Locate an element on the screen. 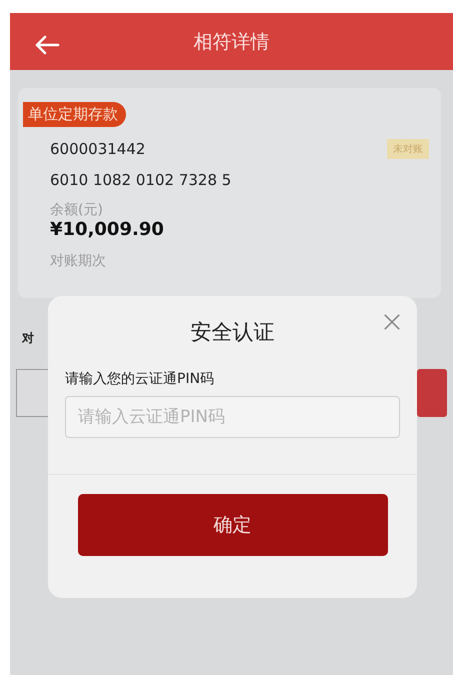 This screenshot has height=675, width=453. close-icon is located at coordinates (392, 322).